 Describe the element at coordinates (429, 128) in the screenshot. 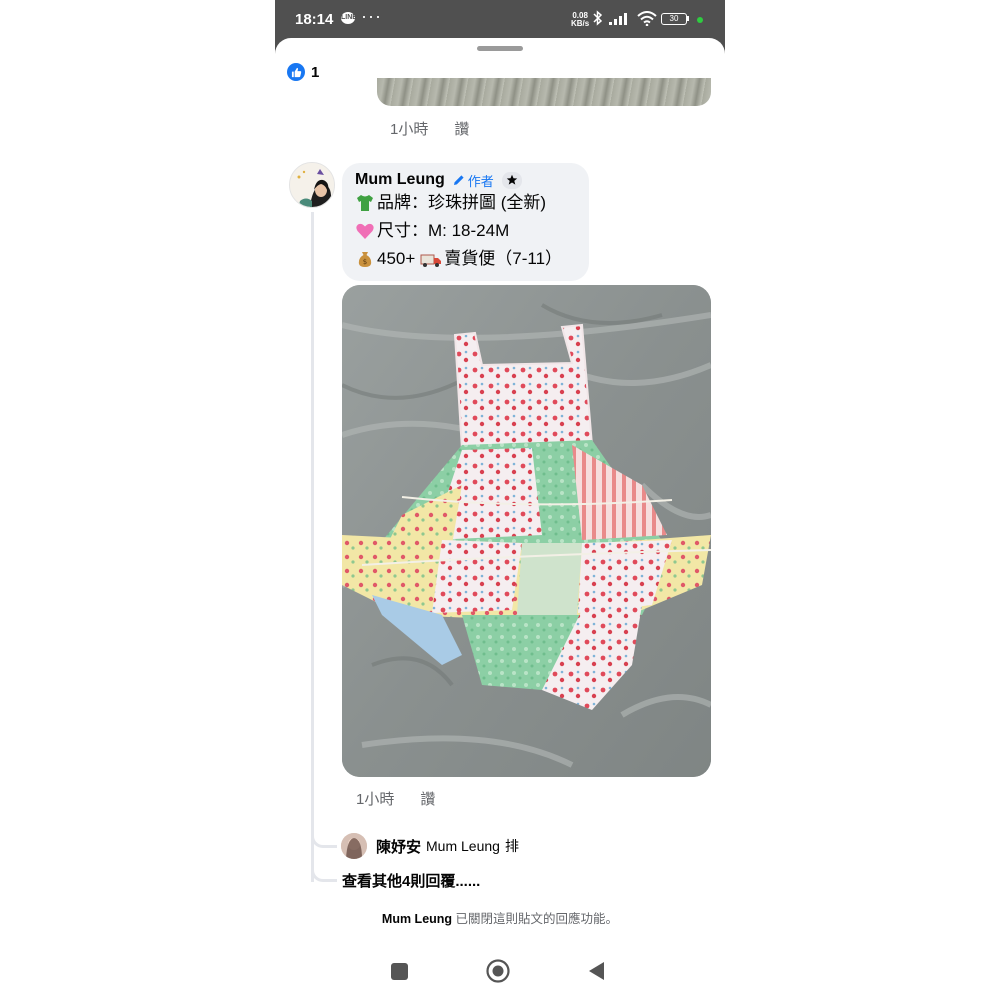

I see `previous-comment-meta: 1小時 讚` at that location.